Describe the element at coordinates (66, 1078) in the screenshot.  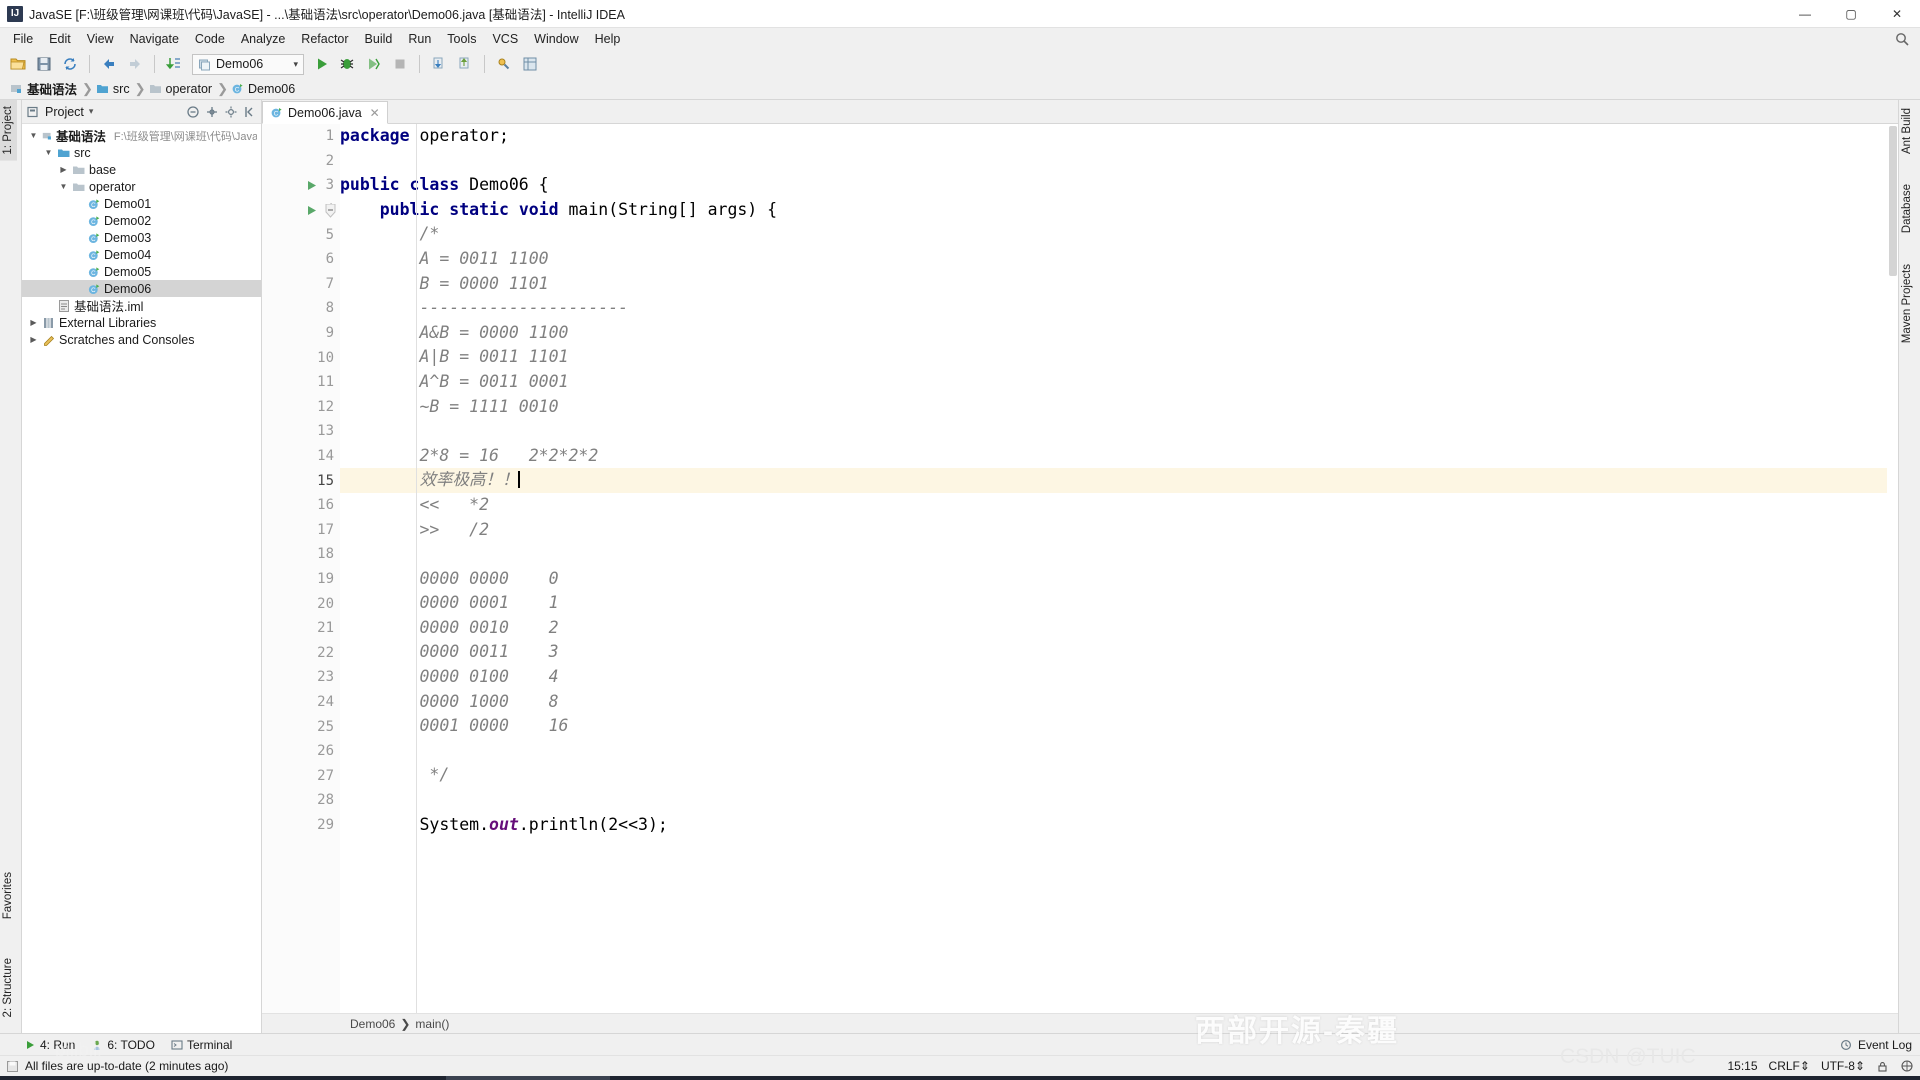
I see `task-view-icon` at that location.